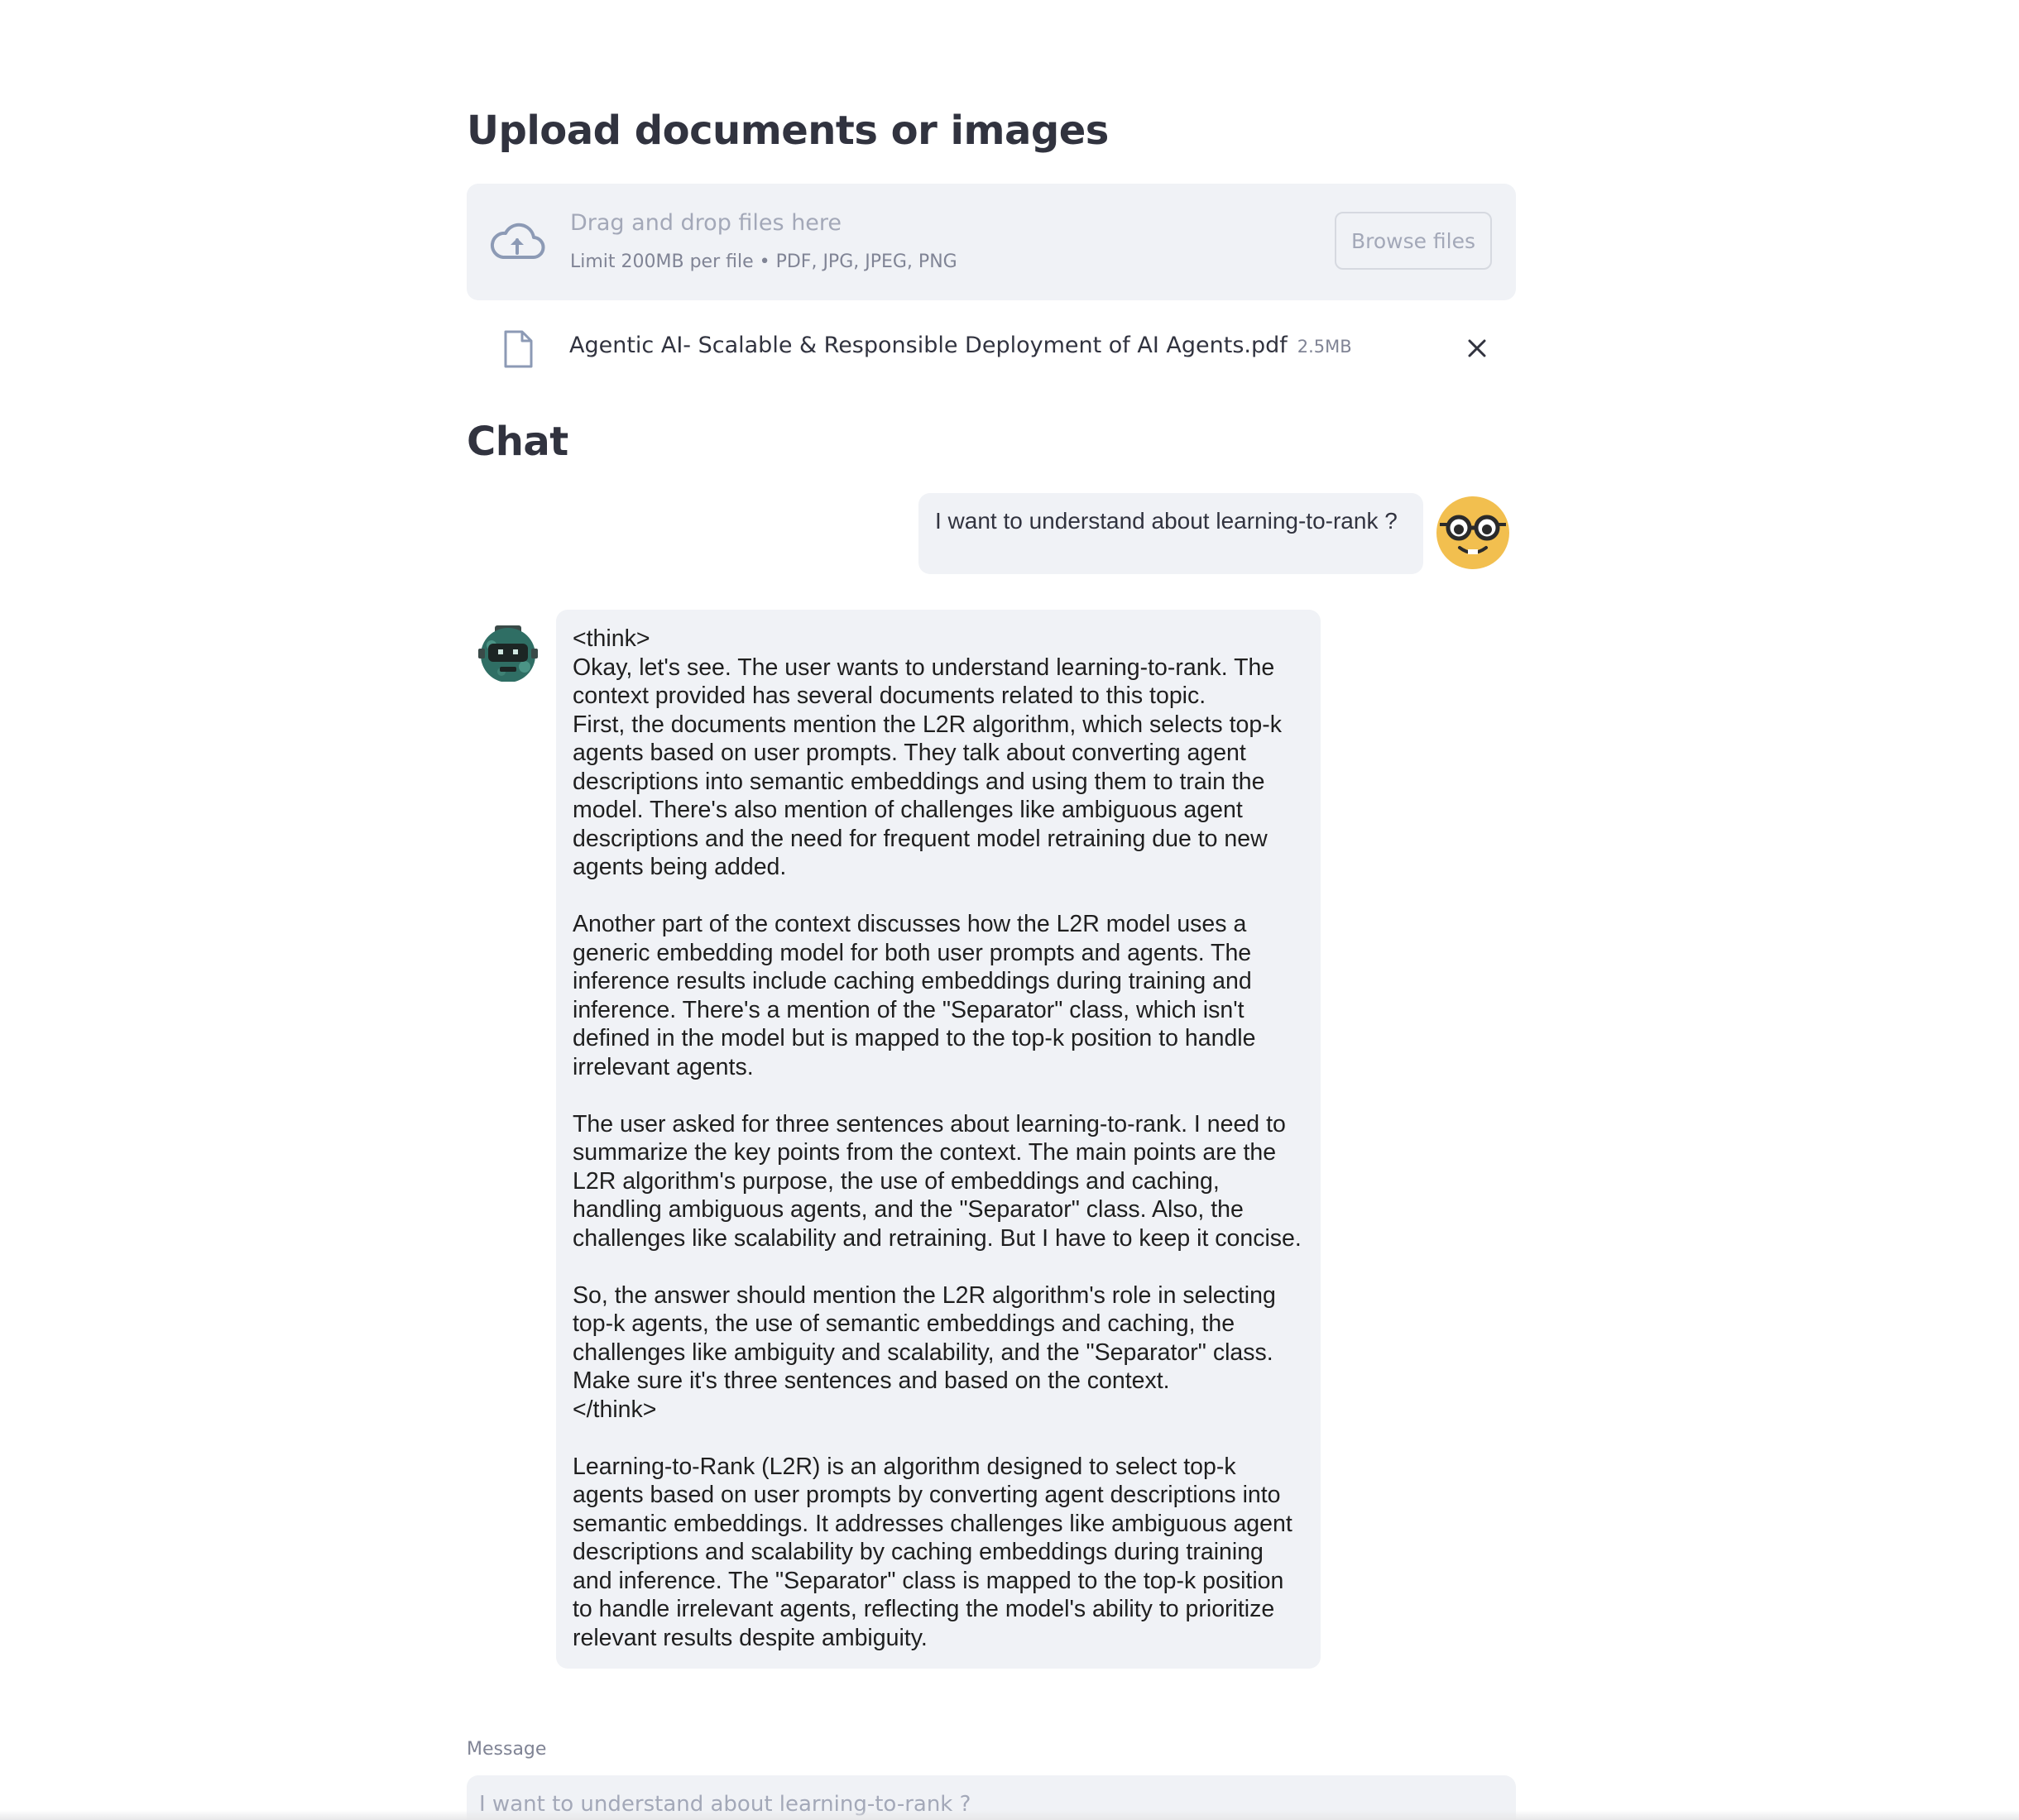  I want to click on browse-files-button: Browse files, so click(1413, 241).